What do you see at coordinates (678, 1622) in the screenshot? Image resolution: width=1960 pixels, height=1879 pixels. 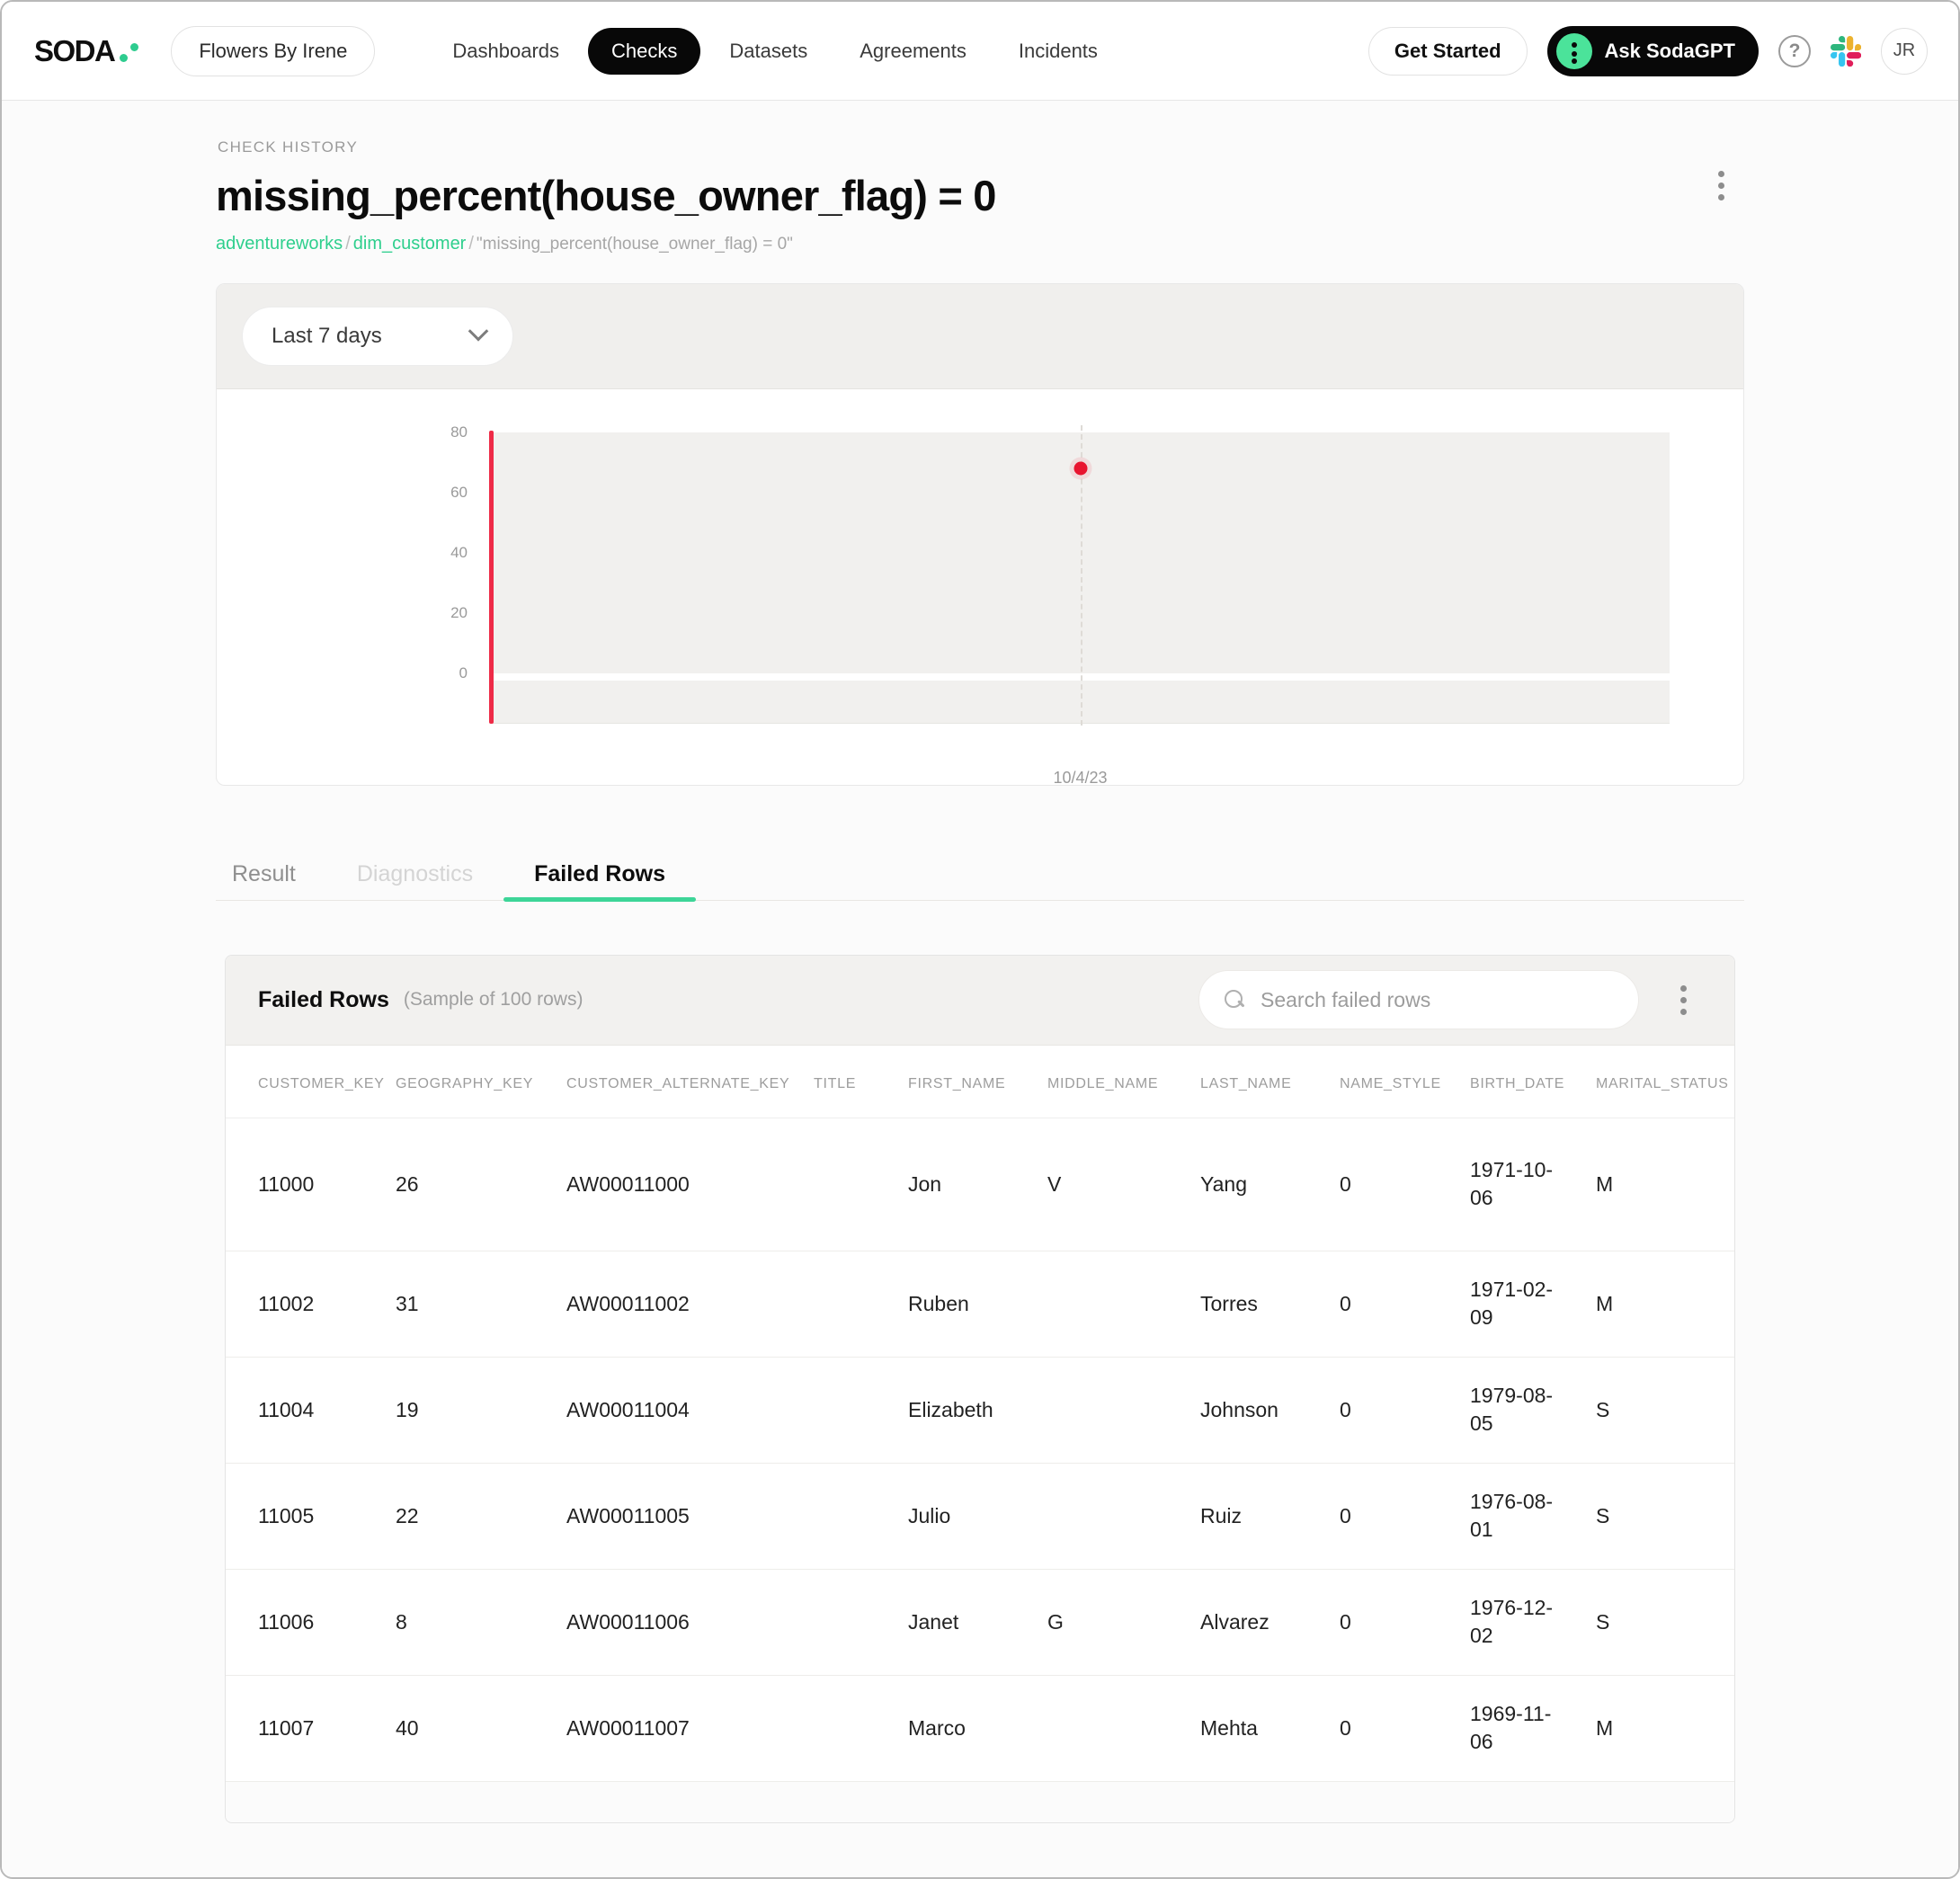 I see `cell-customer-alternate-key: AW00011006` at bounding box center [678, 1622].